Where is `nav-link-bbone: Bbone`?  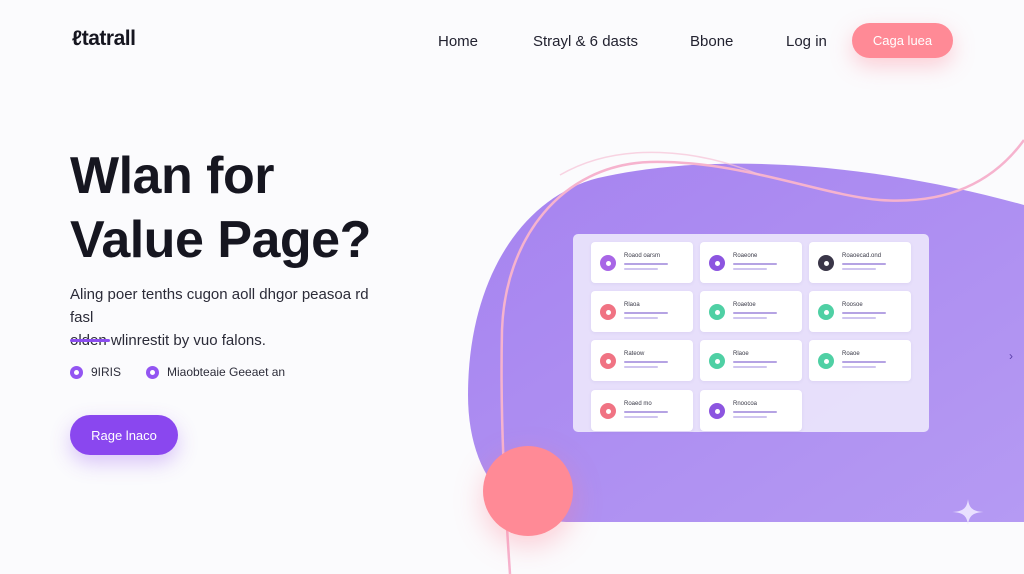 nav-link-bbone: Bbone is located at coordinates (711, 41).